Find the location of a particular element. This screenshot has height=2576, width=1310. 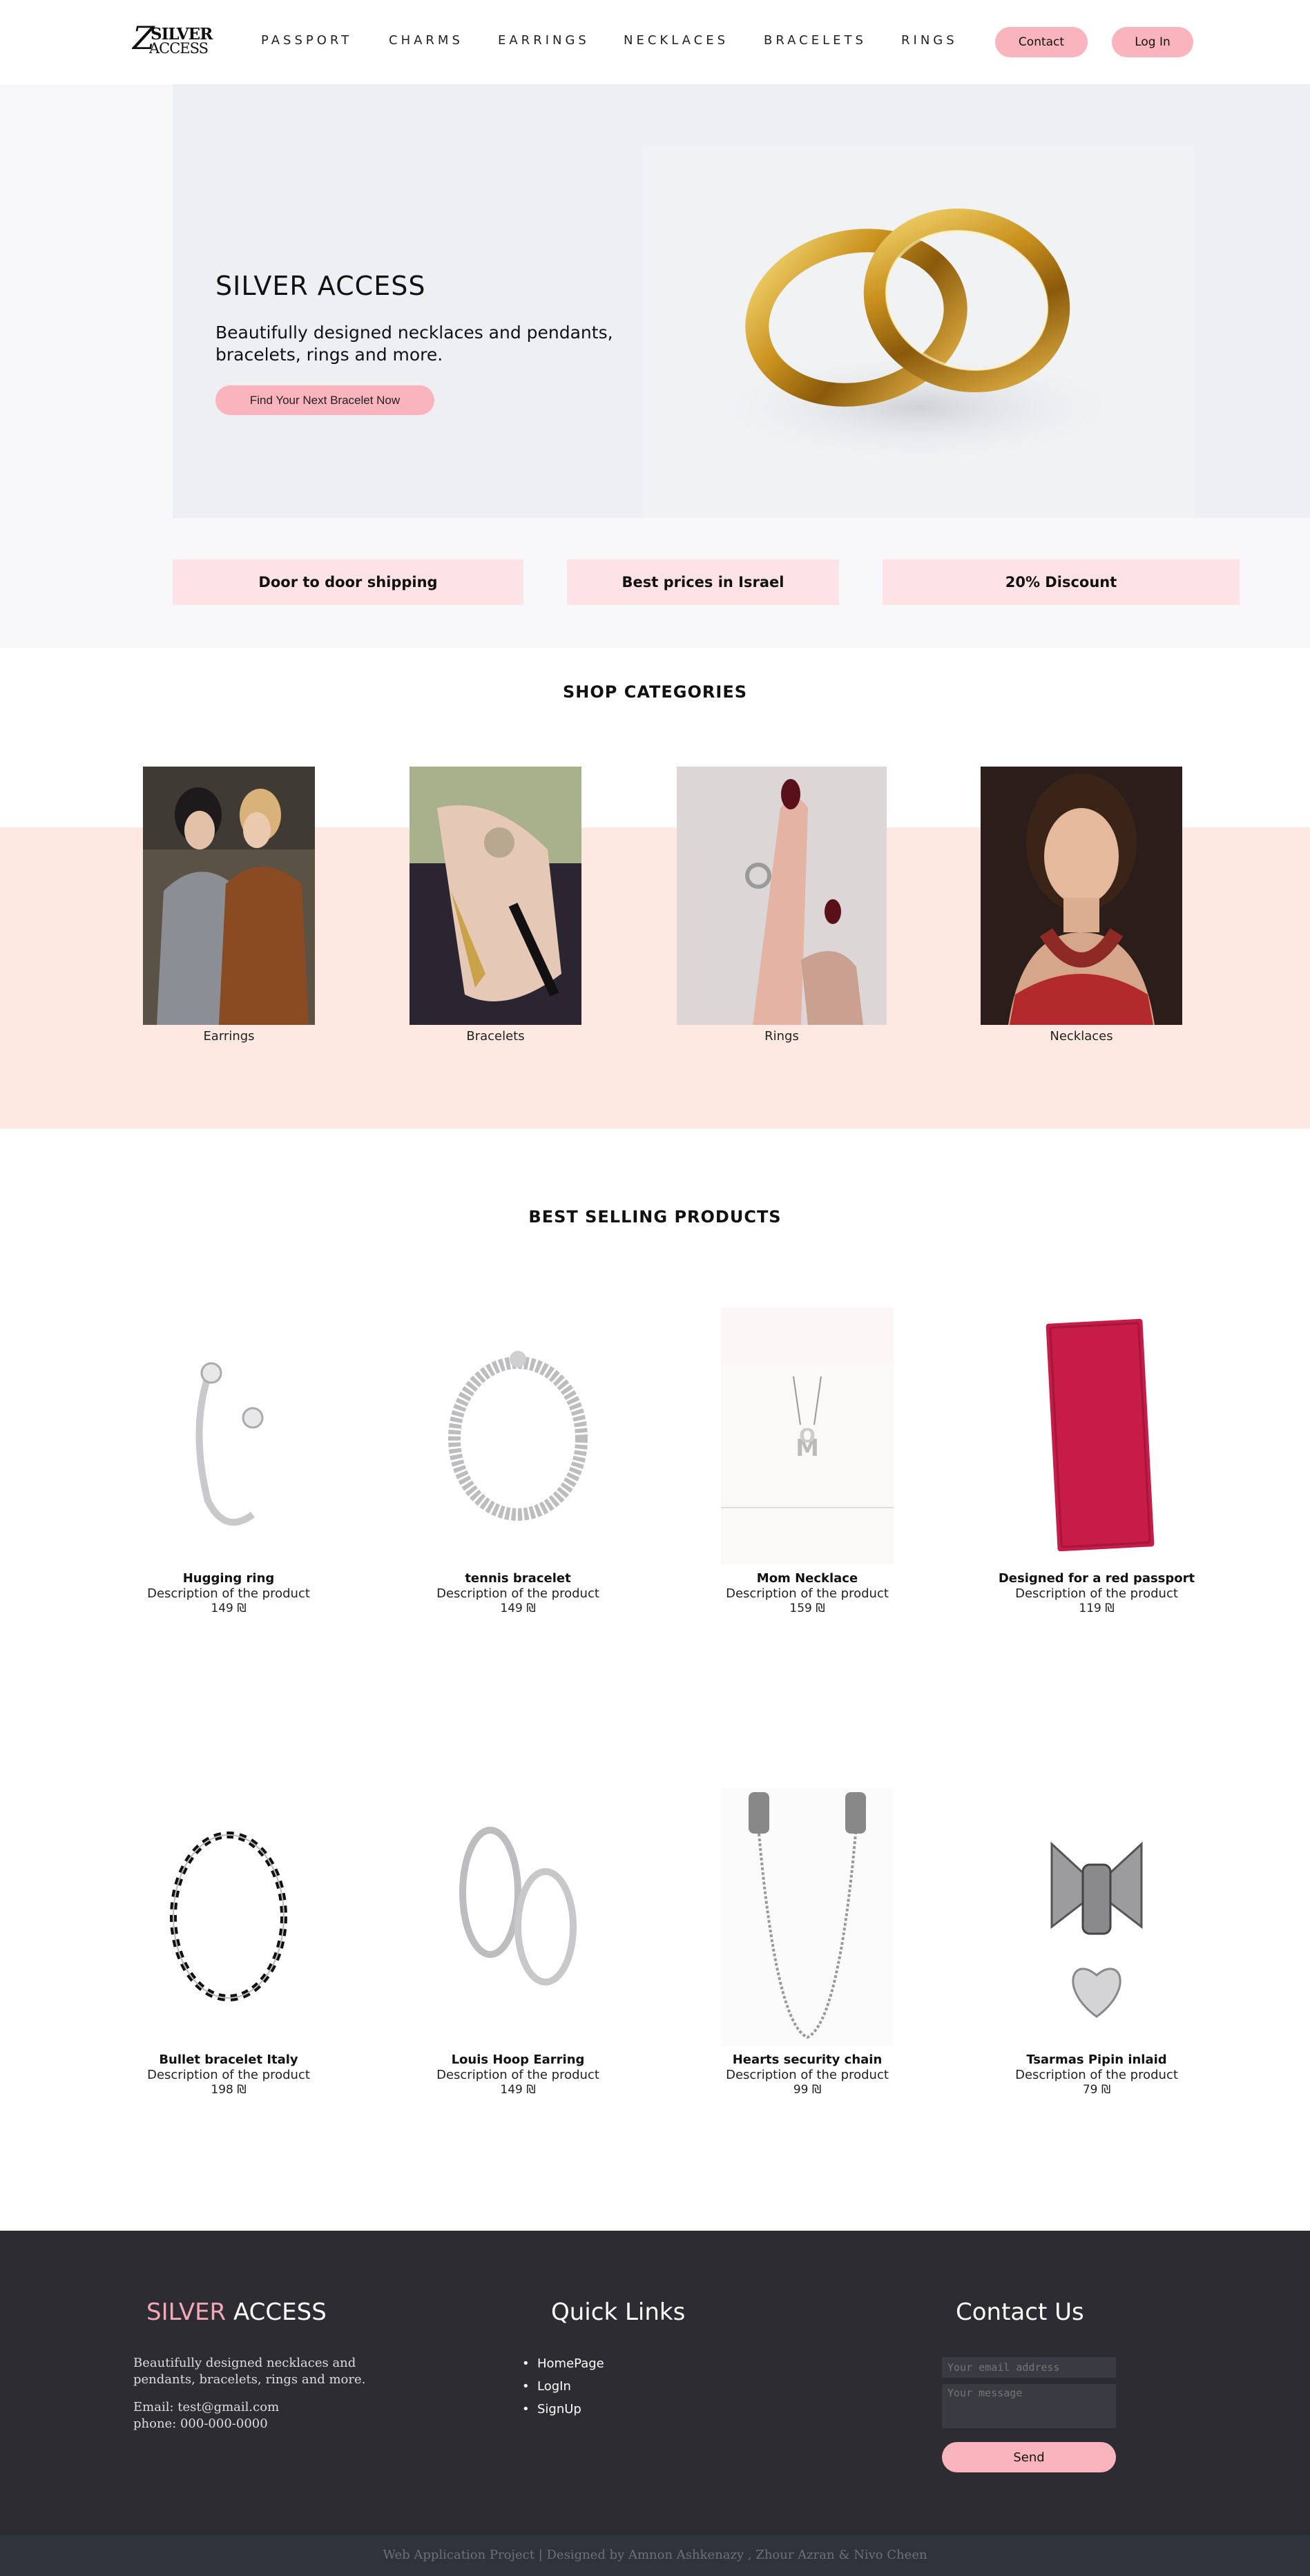

nav-bracelets: BRACELETS is located at coordinates (816, 40).